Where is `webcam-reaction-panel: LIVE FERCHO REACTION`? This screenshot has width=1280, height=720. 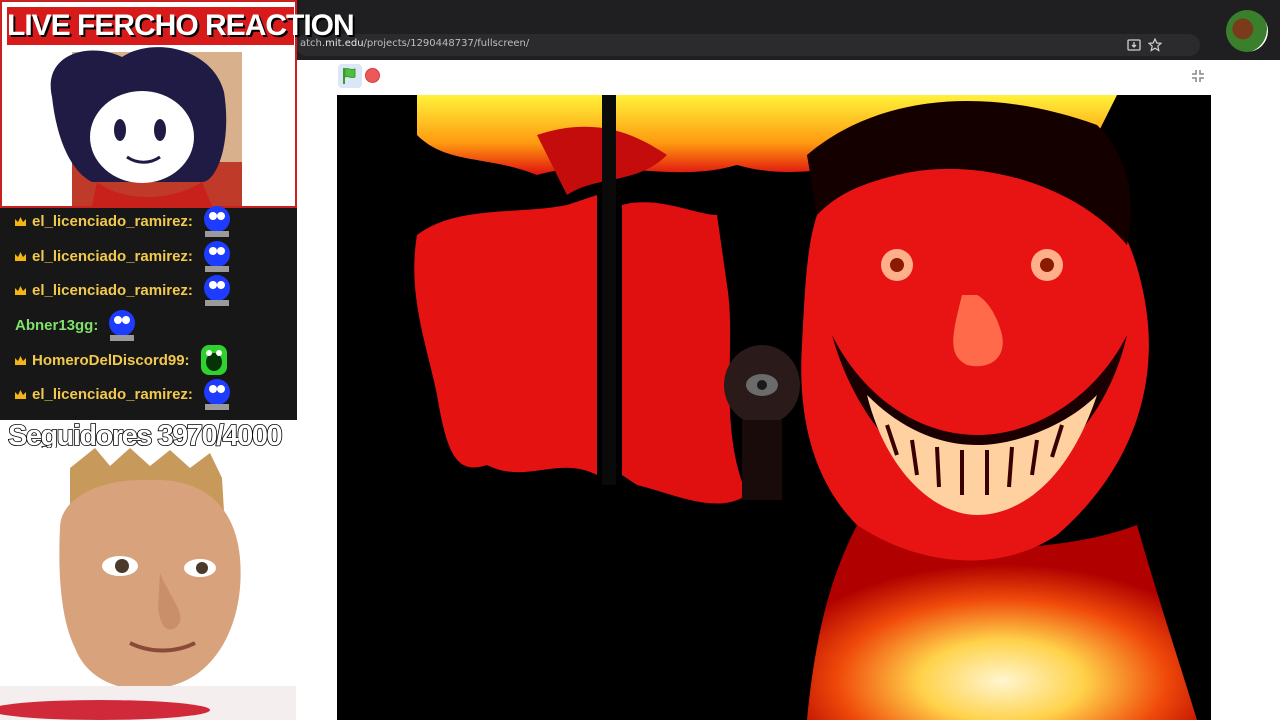 webcam-reaction-panel: LIVE FERCHO REACTION is located at coordinates (177, 104).